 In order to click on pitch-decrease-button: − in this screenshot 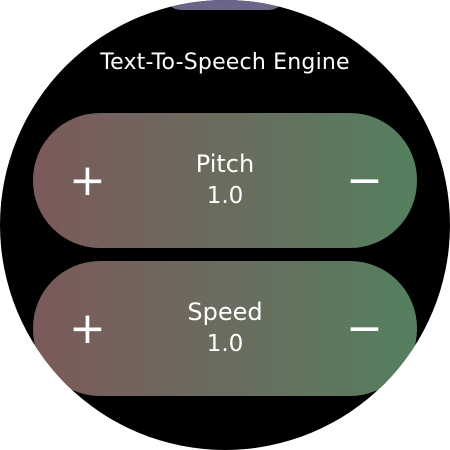, I will do `click(364, 180)`.